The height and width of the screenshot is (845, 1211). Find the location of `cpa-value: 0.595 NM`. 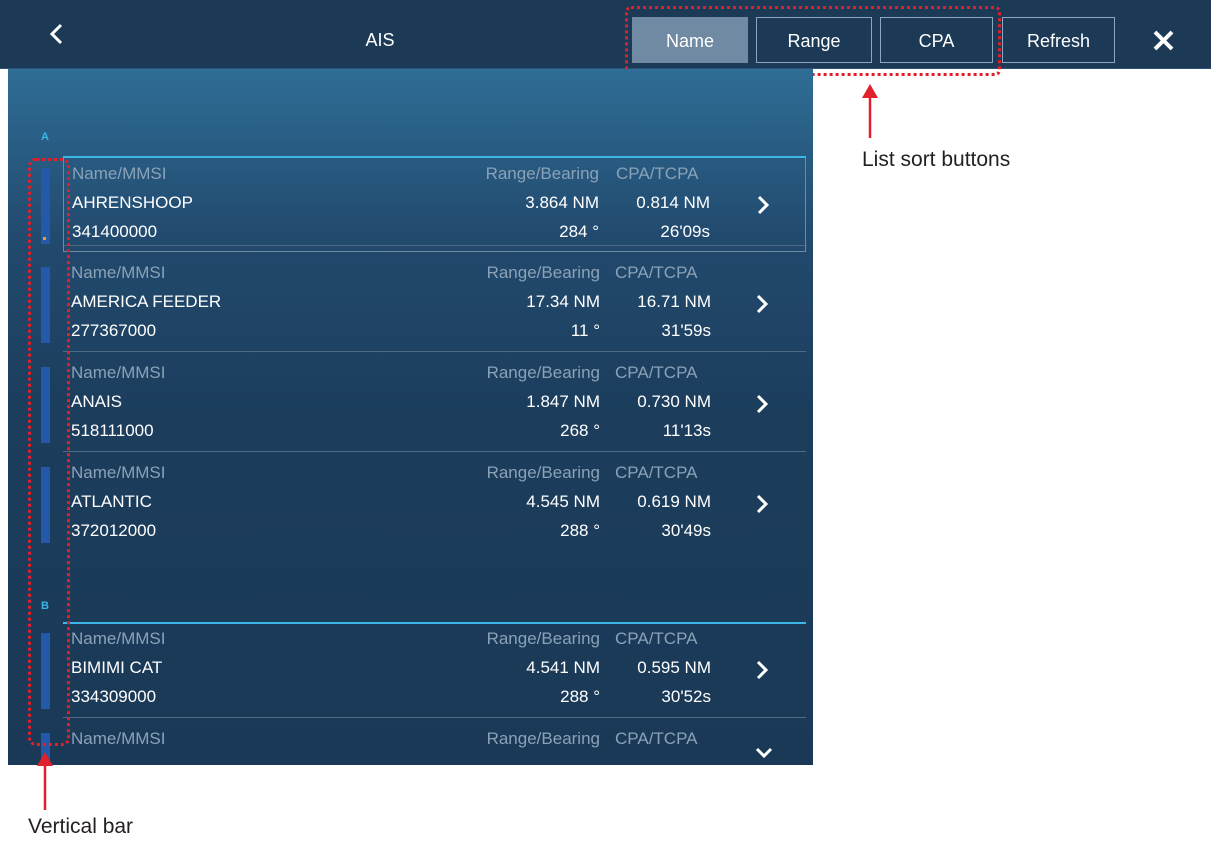

cpa-value: 0.595 NM is located at coordinates (674, 667).